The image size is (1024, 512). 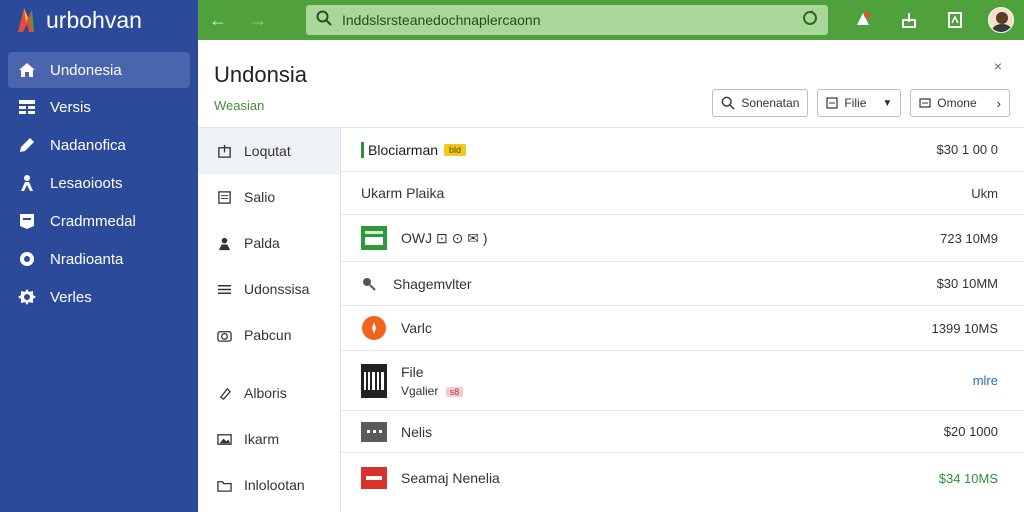 I want to click on green-doc-icon, so click(x=374, y=238).